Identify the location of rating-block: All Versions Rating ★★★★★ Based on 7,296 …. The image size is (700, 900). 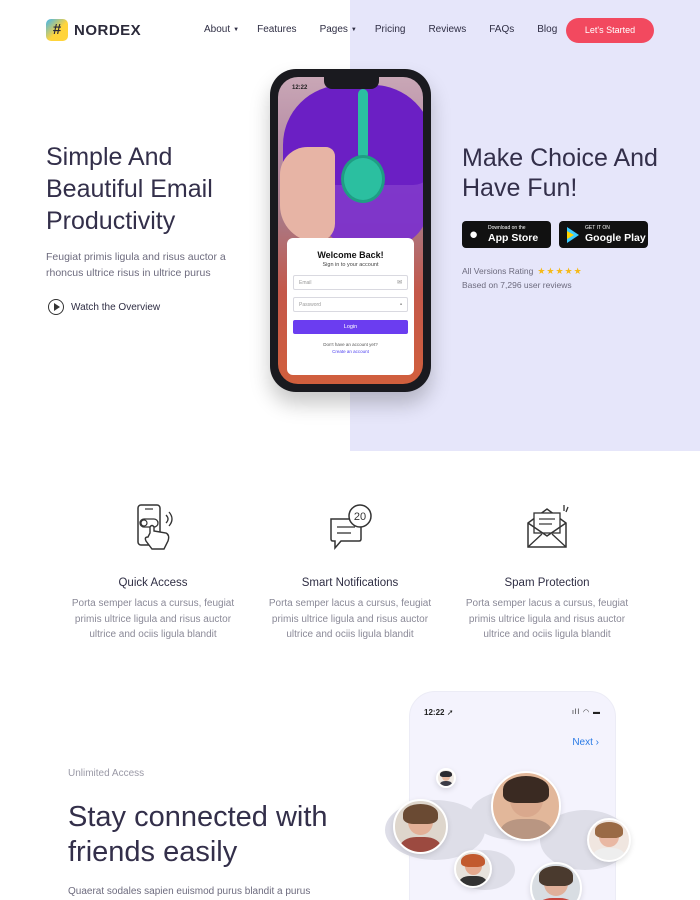
(522, 278).